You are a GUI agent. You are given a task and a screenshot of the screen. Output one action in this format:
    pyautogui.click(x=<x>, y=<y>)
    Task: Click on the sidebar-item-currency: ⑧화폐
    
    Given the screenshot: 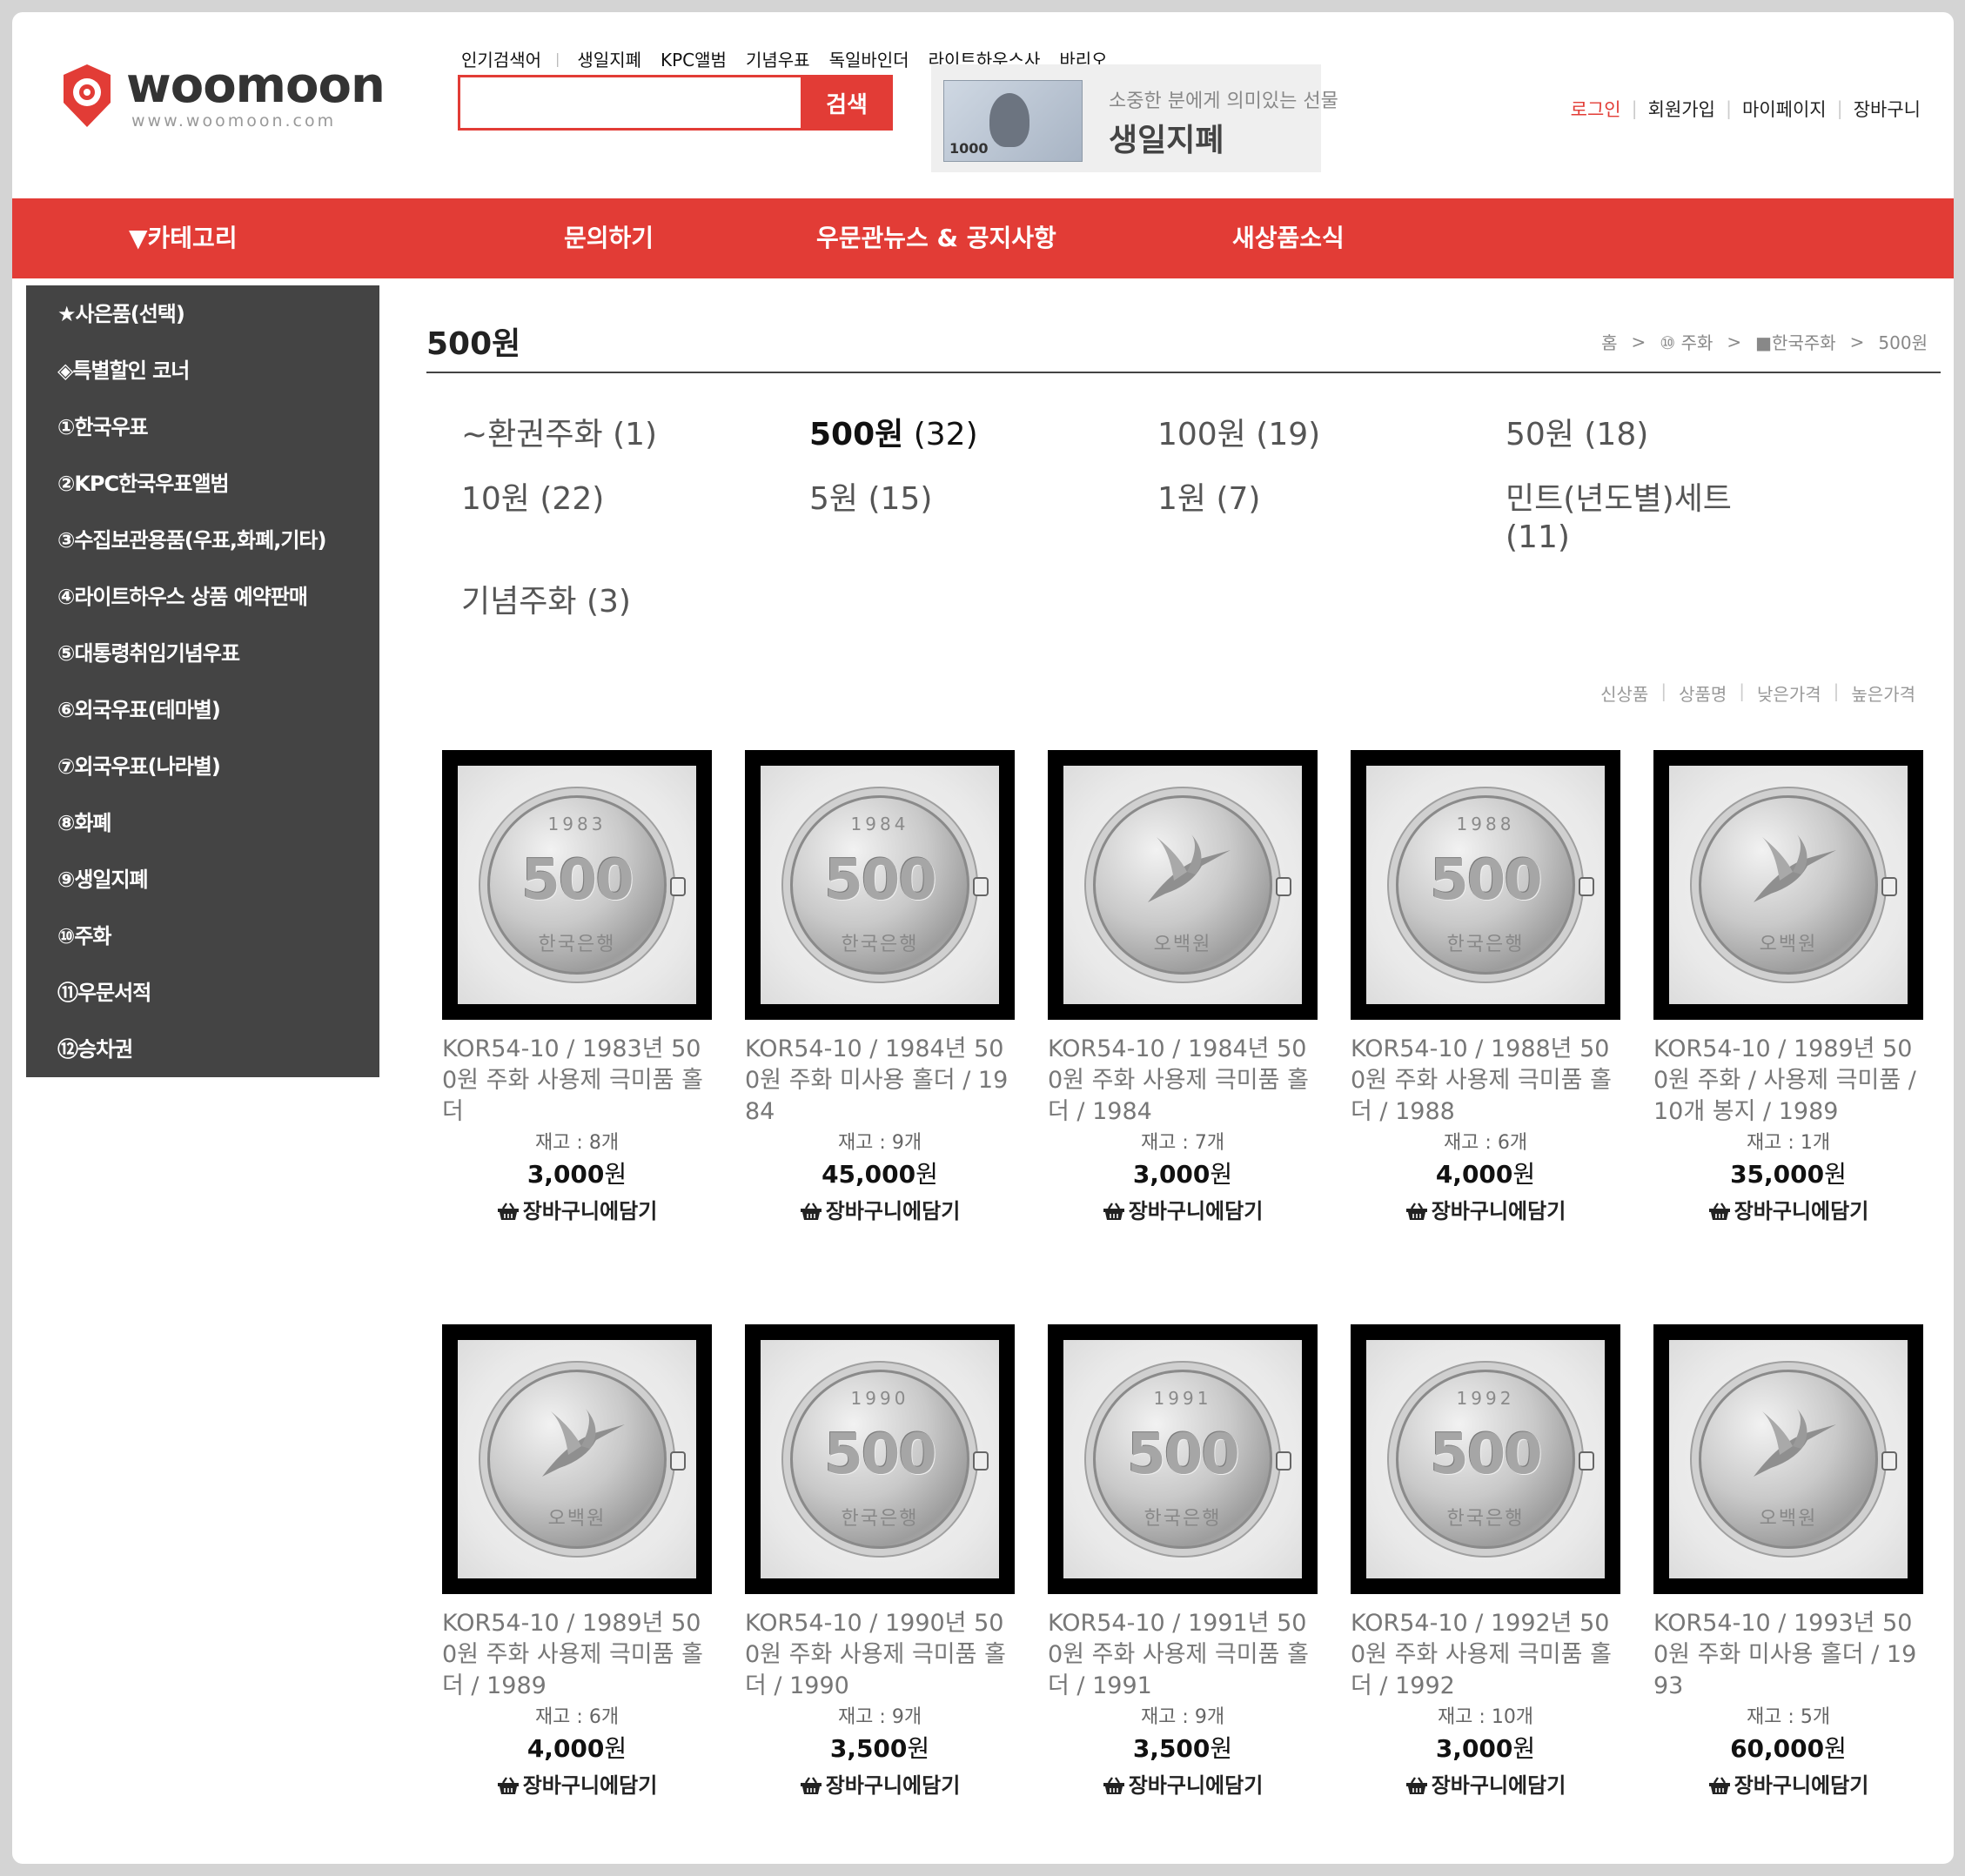 What is the action you would take?
    pyautogui.click(x=202, y=828)
    